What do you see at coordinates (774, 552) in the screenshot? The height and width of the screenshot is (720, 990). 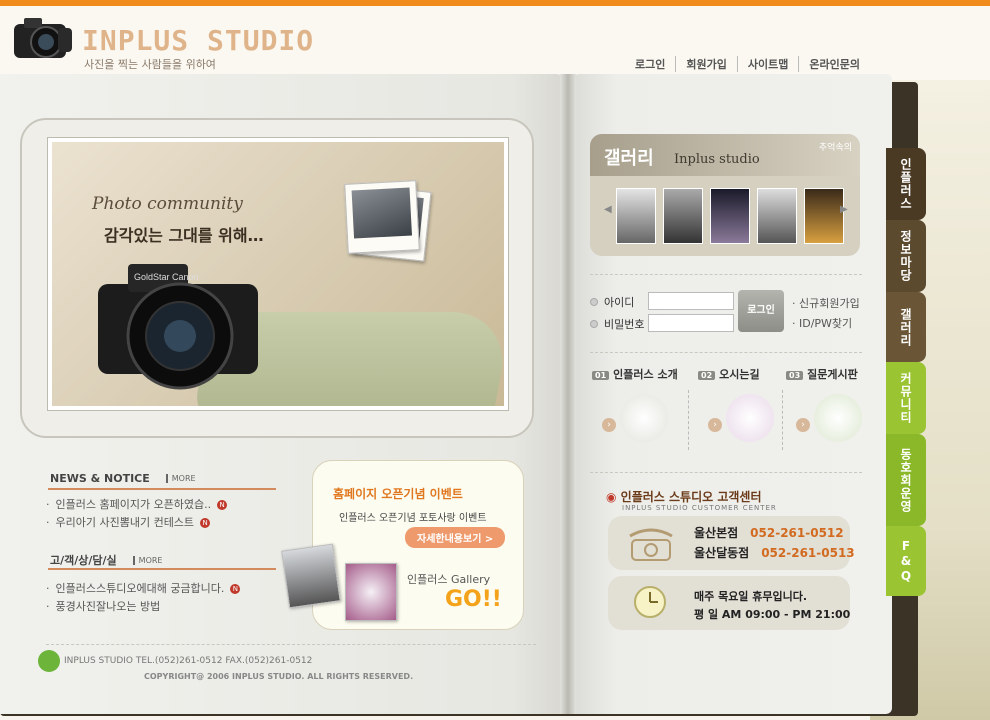 I see `branch-row: 울산달동점 052-261-0513` at bounding box center [774, 552].